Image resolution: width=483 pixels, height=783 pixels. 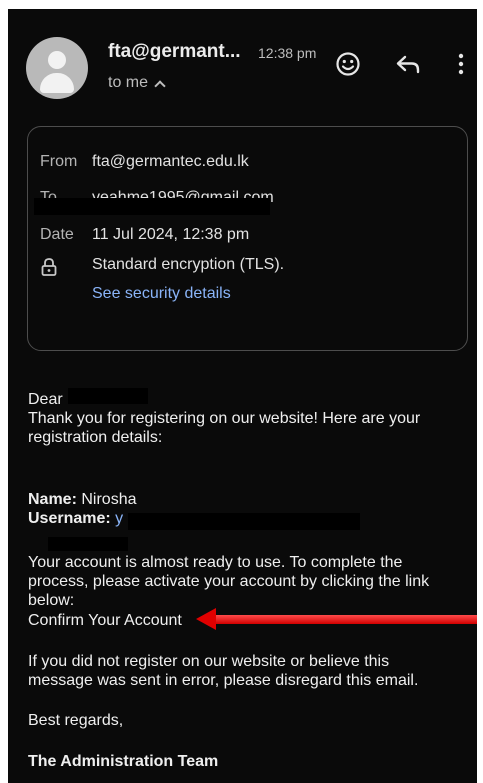 I want to click on greeting-text: Dear, so click(x=45, y=399).